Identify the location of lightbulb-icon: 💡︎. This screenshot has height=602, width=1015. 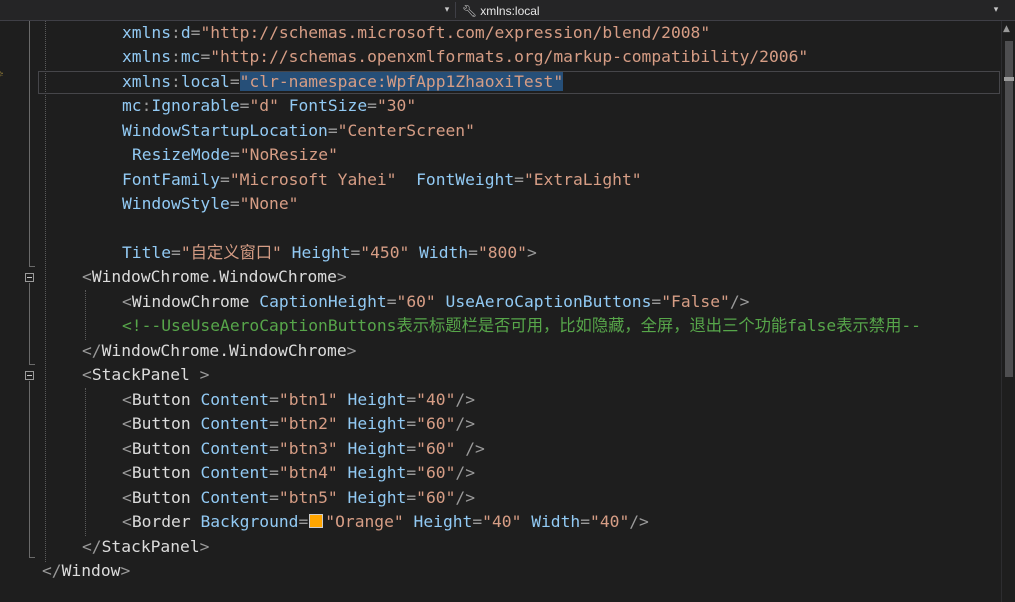
(3, 77).